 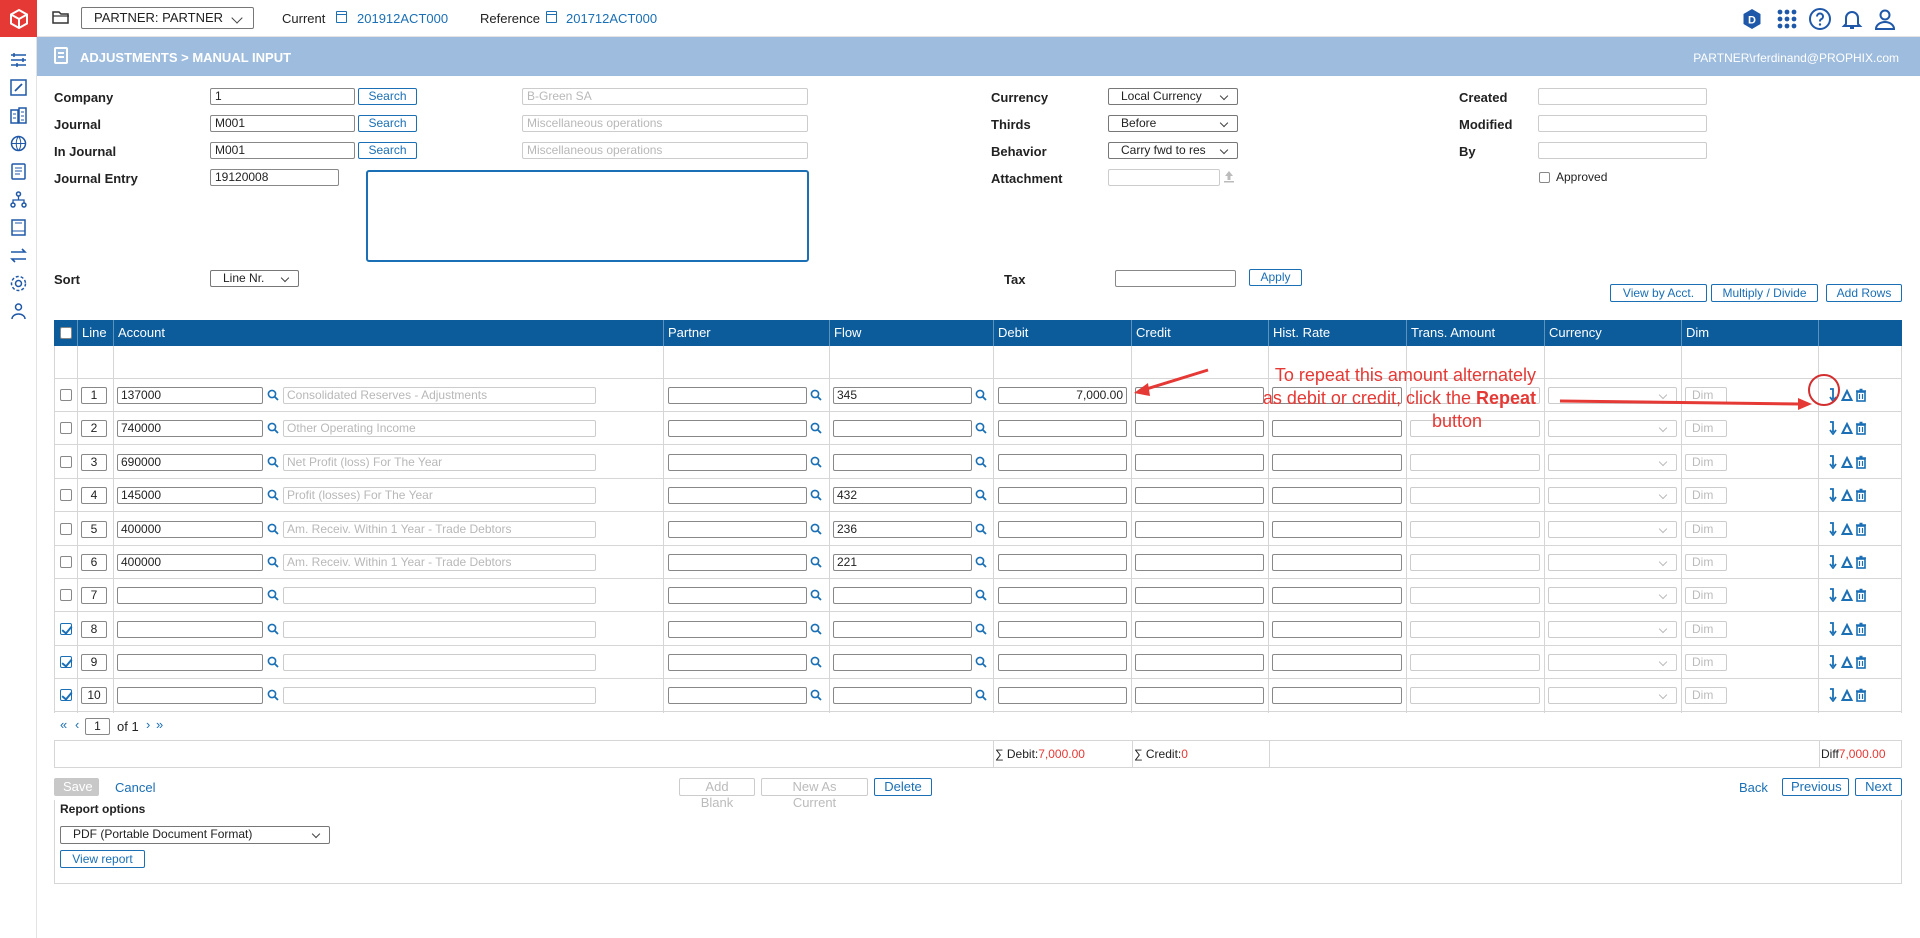 What do you see at coordinates (1764, 293) in the screenshot?
I see `multiply-divide-button: Multiply / Divide` at bounding box center [1764, 293].